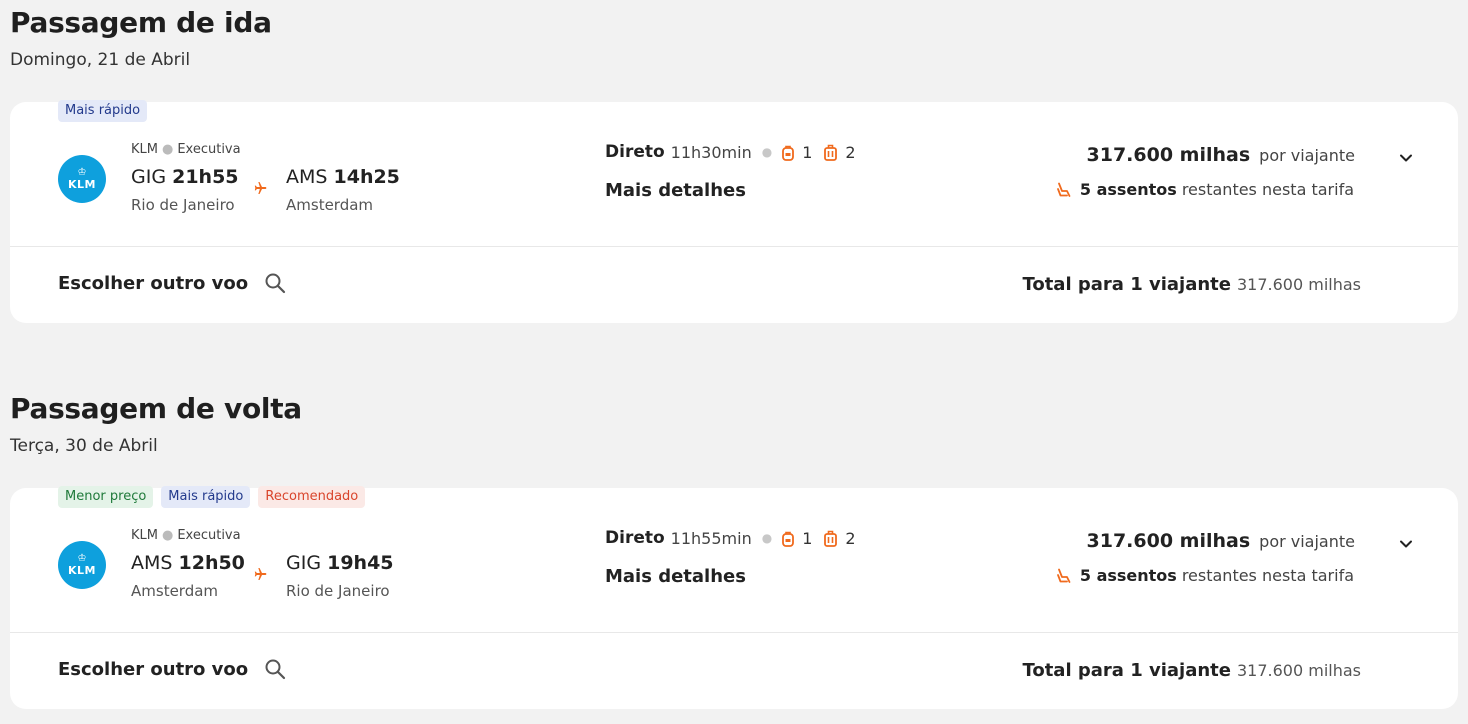  What do you see at coordinates (340, 576) in the screenshot?
I see `destination: GIG 19h45 Rio de Janeiro` at bounding box center [340, 576].